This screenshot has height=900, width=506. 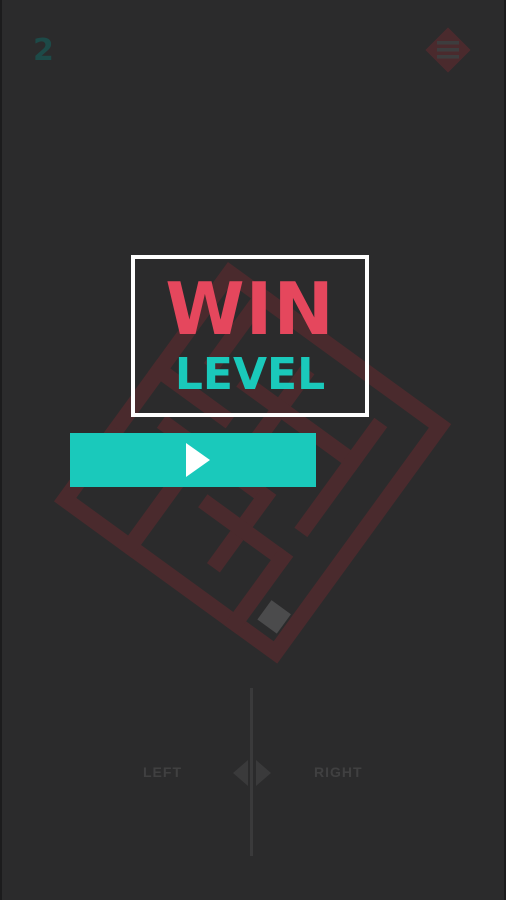 I want to click on play-button, so click(x=193, y=460).